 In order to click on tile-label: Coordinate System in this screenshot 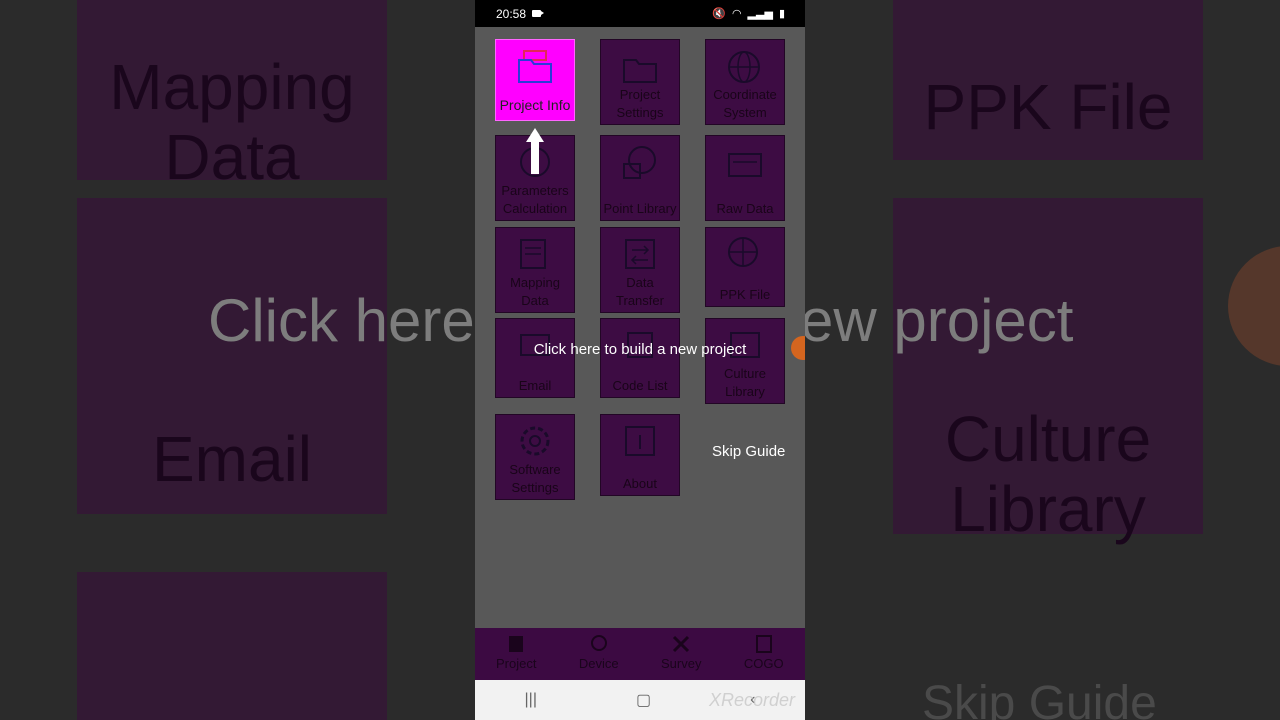, I will do `click(745, 103)`.